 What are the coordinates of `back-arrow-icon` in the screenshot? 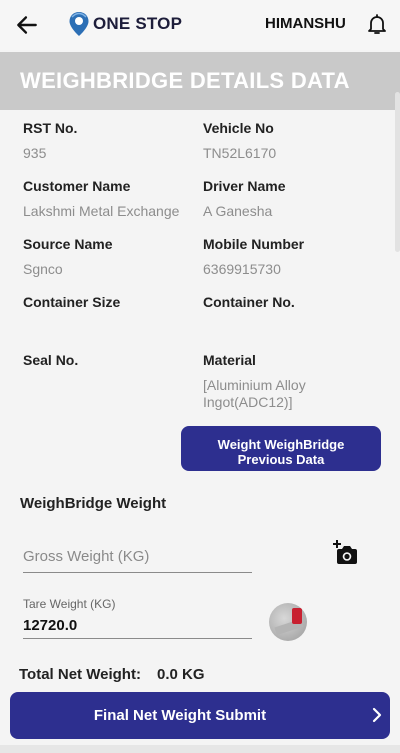 It's located at (27, 25).